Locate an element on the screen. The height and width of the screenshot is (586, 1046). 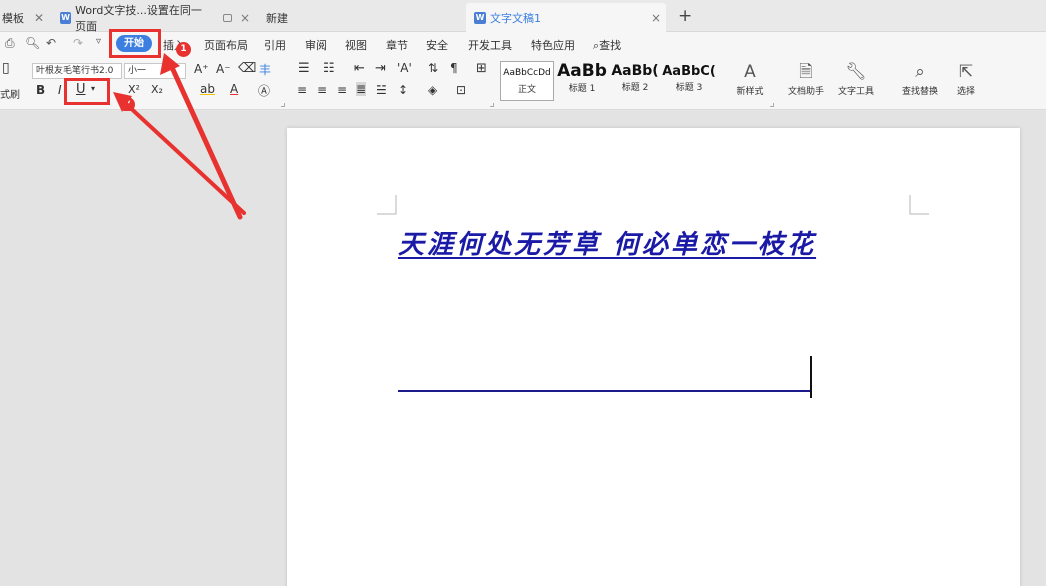
step-badge-2: 2 is located at coordinates (127, 104).